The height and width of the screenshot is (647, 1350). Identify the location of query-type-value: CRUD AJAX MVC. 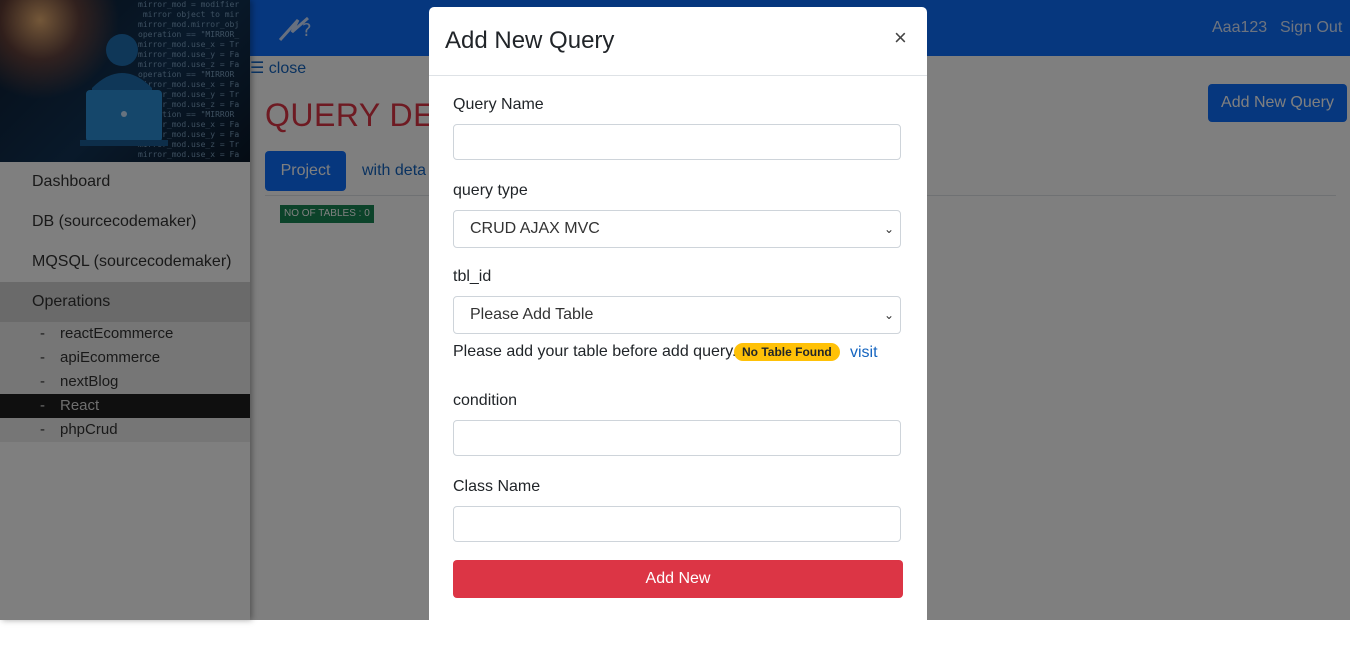
(535, 228).